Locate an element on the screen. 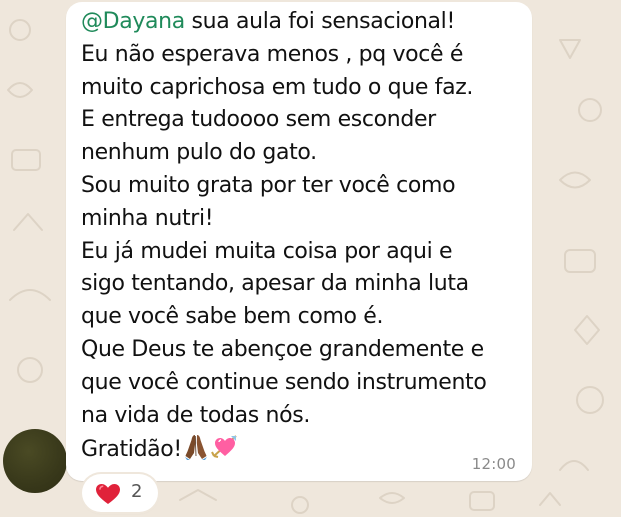  reaction-badge: 2 is located at coordinates (120, 493).